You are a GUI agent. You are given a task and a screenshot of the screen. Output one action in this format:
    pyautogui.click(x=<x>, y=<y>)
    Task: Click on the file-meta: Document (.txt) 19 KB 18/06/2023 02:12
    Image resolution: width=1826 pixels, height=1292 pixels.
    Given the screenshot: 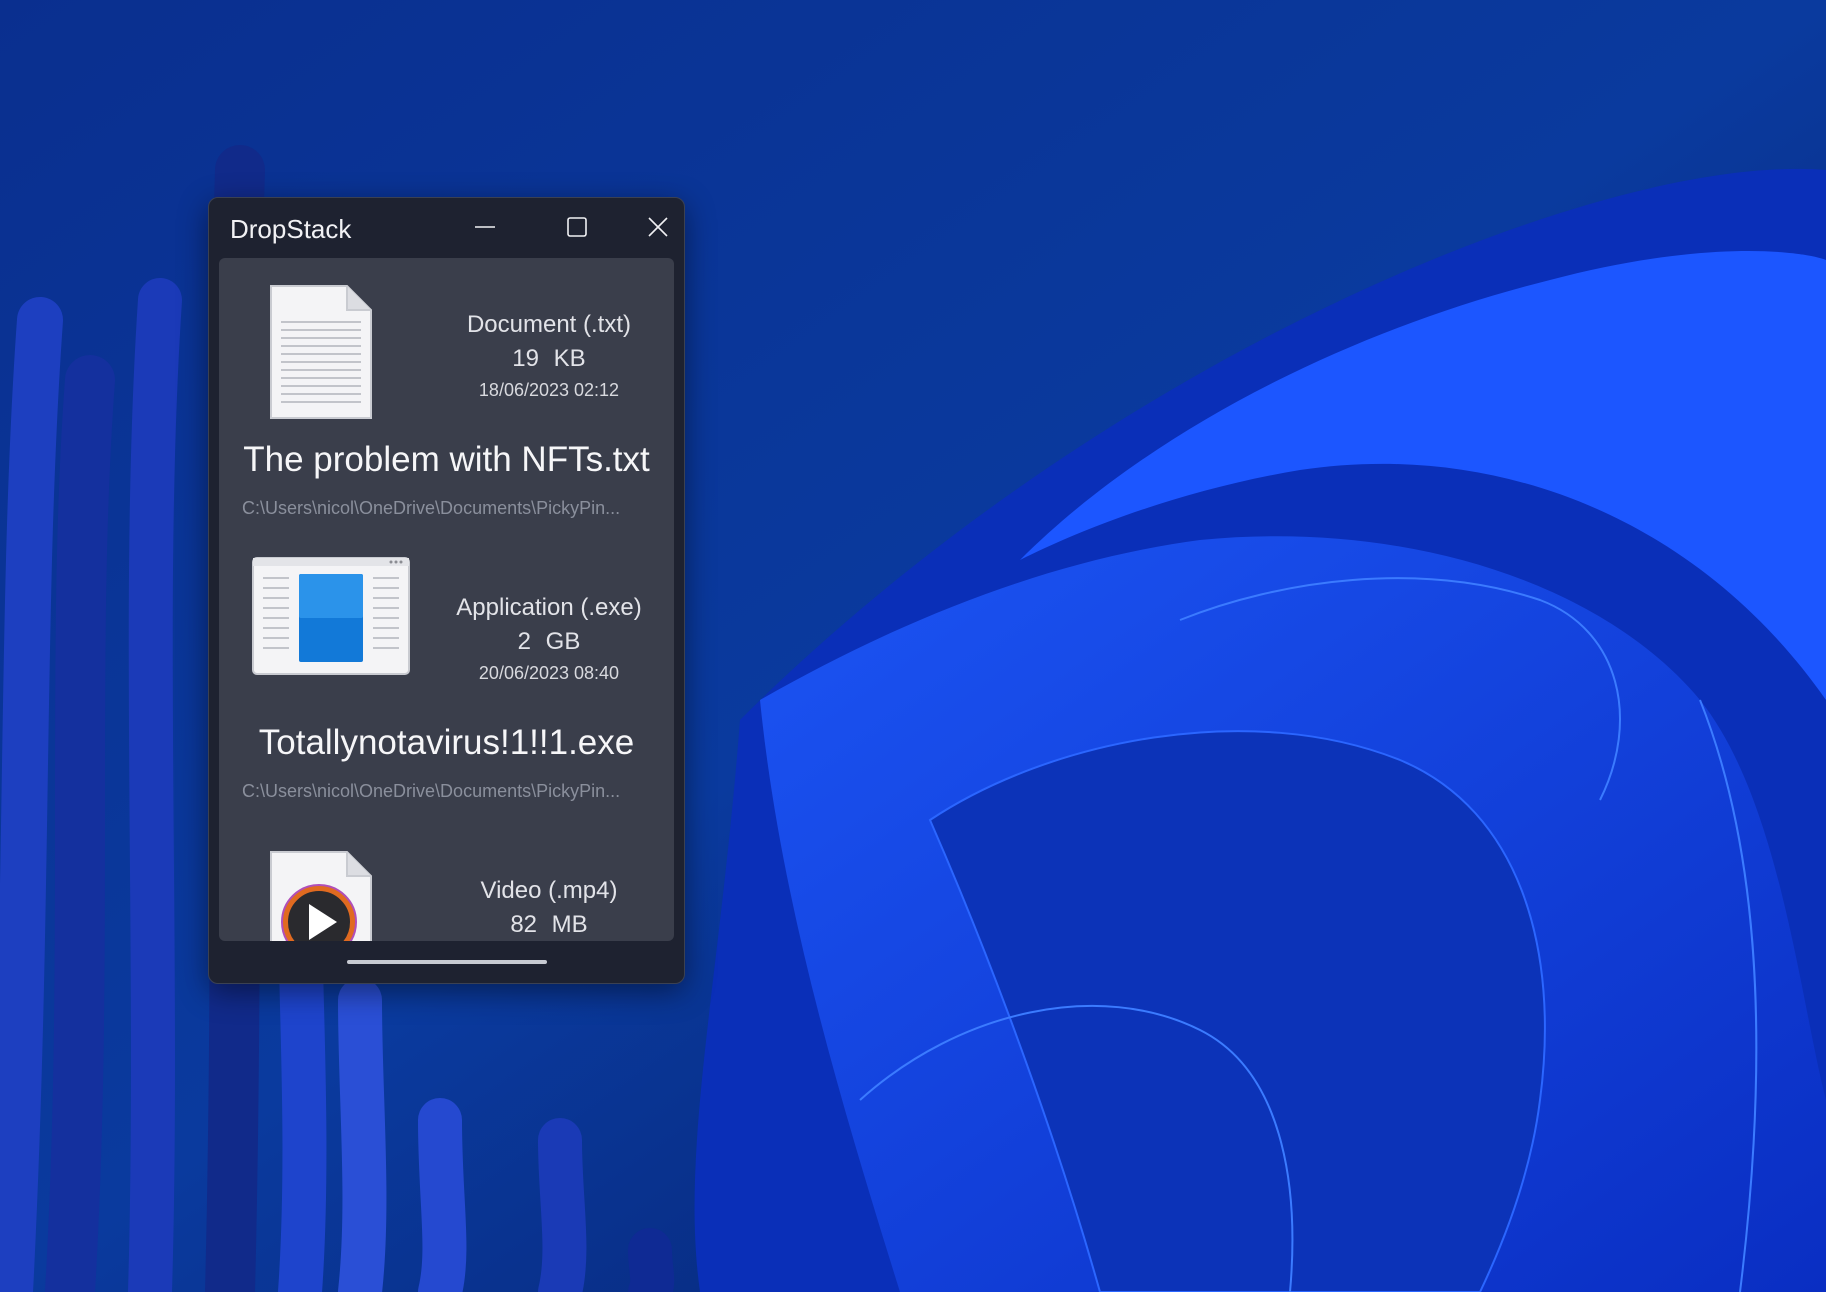 What is the action you would take?
    pyautogui.click(x=549, y=356)
    